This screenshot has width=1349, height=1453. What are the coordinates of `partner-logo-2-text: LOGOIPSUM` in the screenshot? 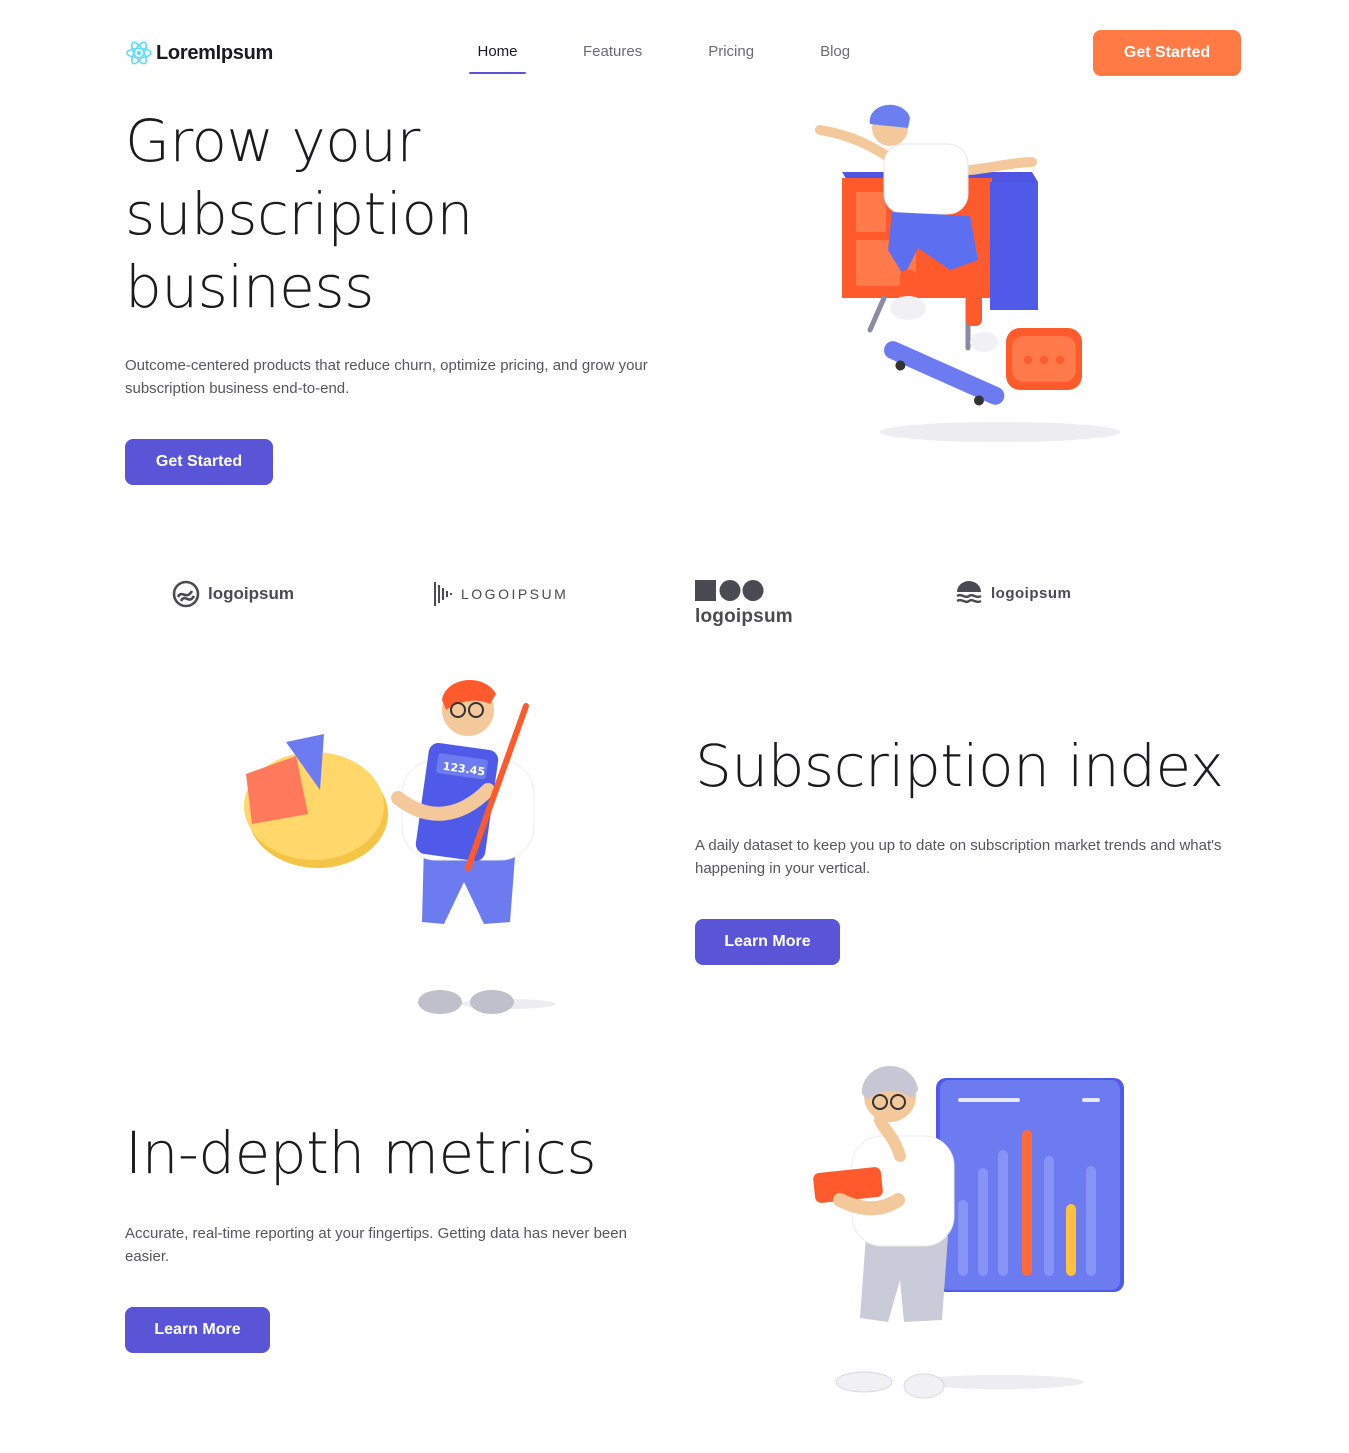 It's located at (515, 594).